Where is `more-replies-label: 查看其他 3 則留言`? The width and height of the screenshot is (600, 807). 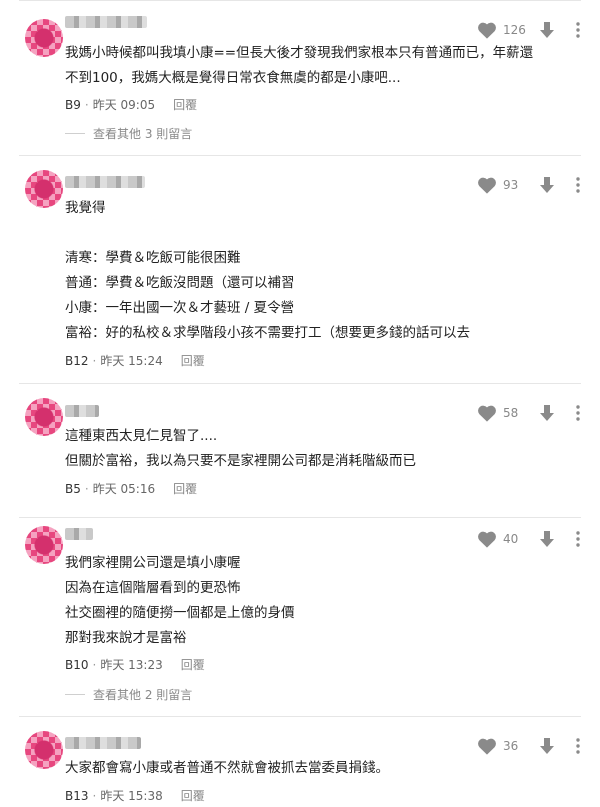
more-replies-label: 查看其他 3 則留言 is located at coordinates (143, 134).